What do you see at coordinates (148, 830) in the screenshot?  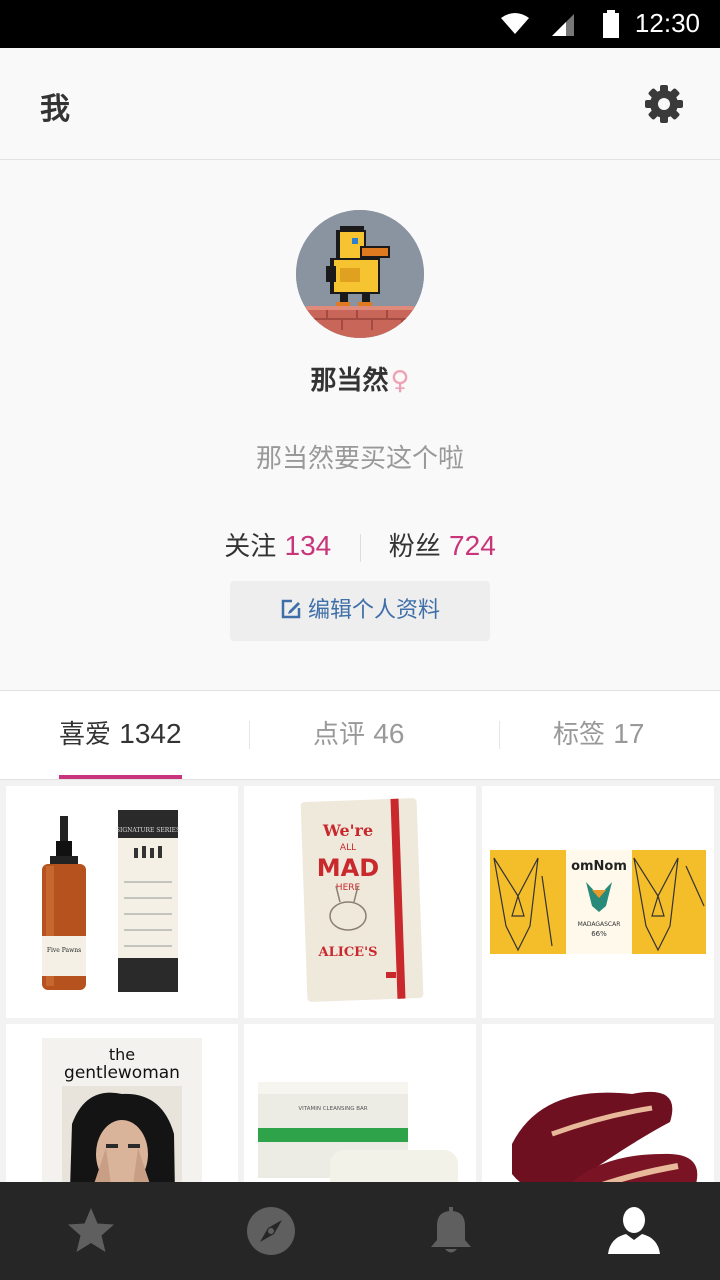 I see `svg-text: SIGNATURE SERIES` at bounding box center [148, 830].